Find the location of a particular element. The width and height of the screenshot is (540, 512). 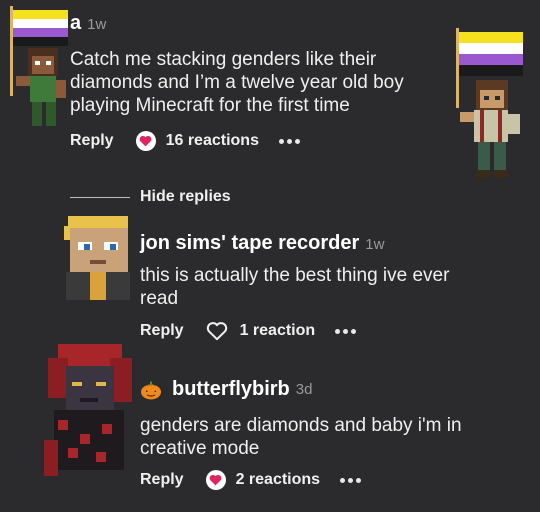

reactions-count: 1 reaction is located at coordinates (278, 331).